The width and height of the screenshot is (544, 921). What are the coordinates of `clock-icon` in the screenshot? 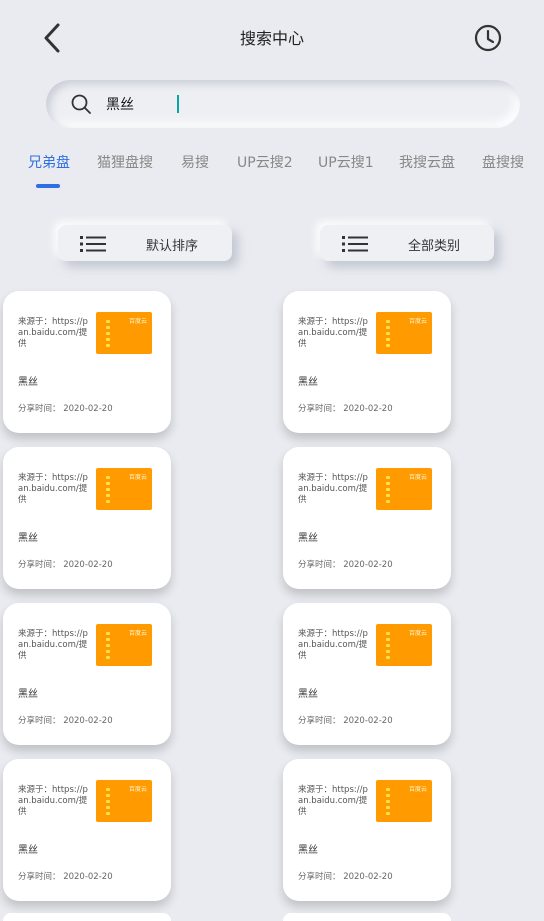 It's located at (488, 38).